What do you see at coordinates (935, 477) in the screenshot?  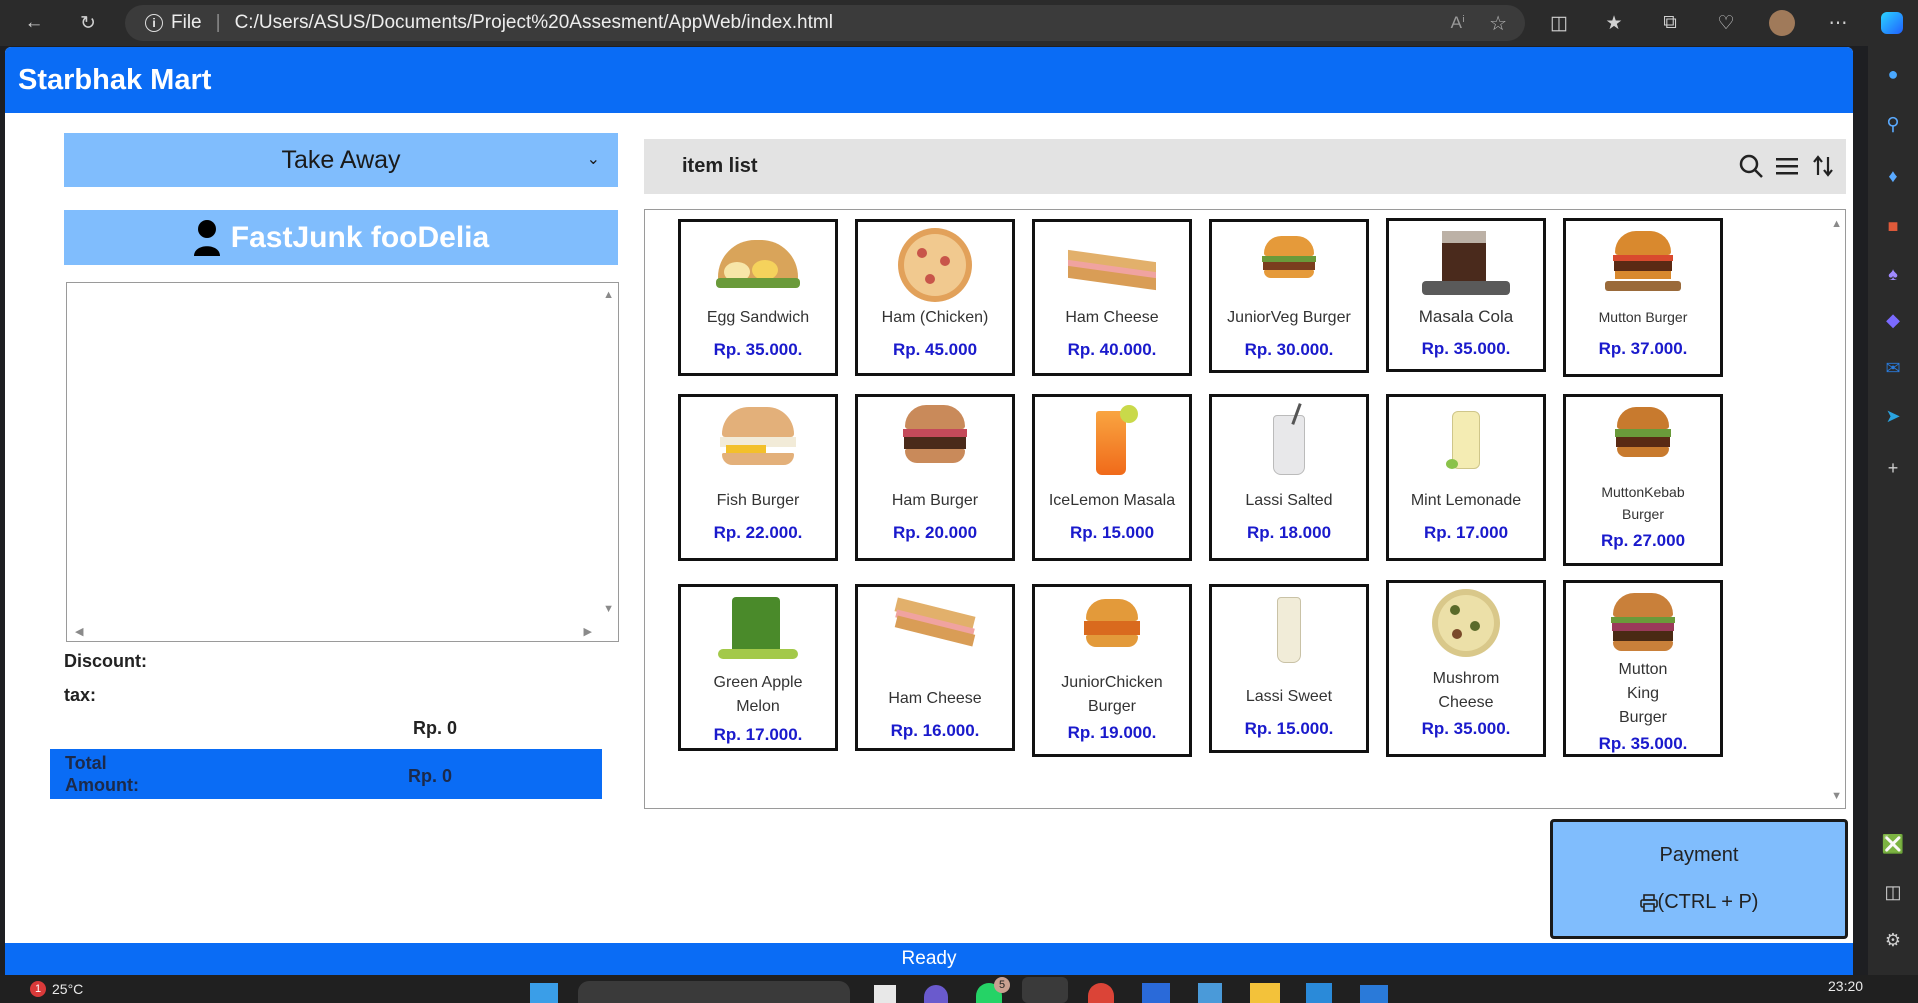 I see `item-card: Ham Burger Rp. 20.000` at bounding box center [935, 477].